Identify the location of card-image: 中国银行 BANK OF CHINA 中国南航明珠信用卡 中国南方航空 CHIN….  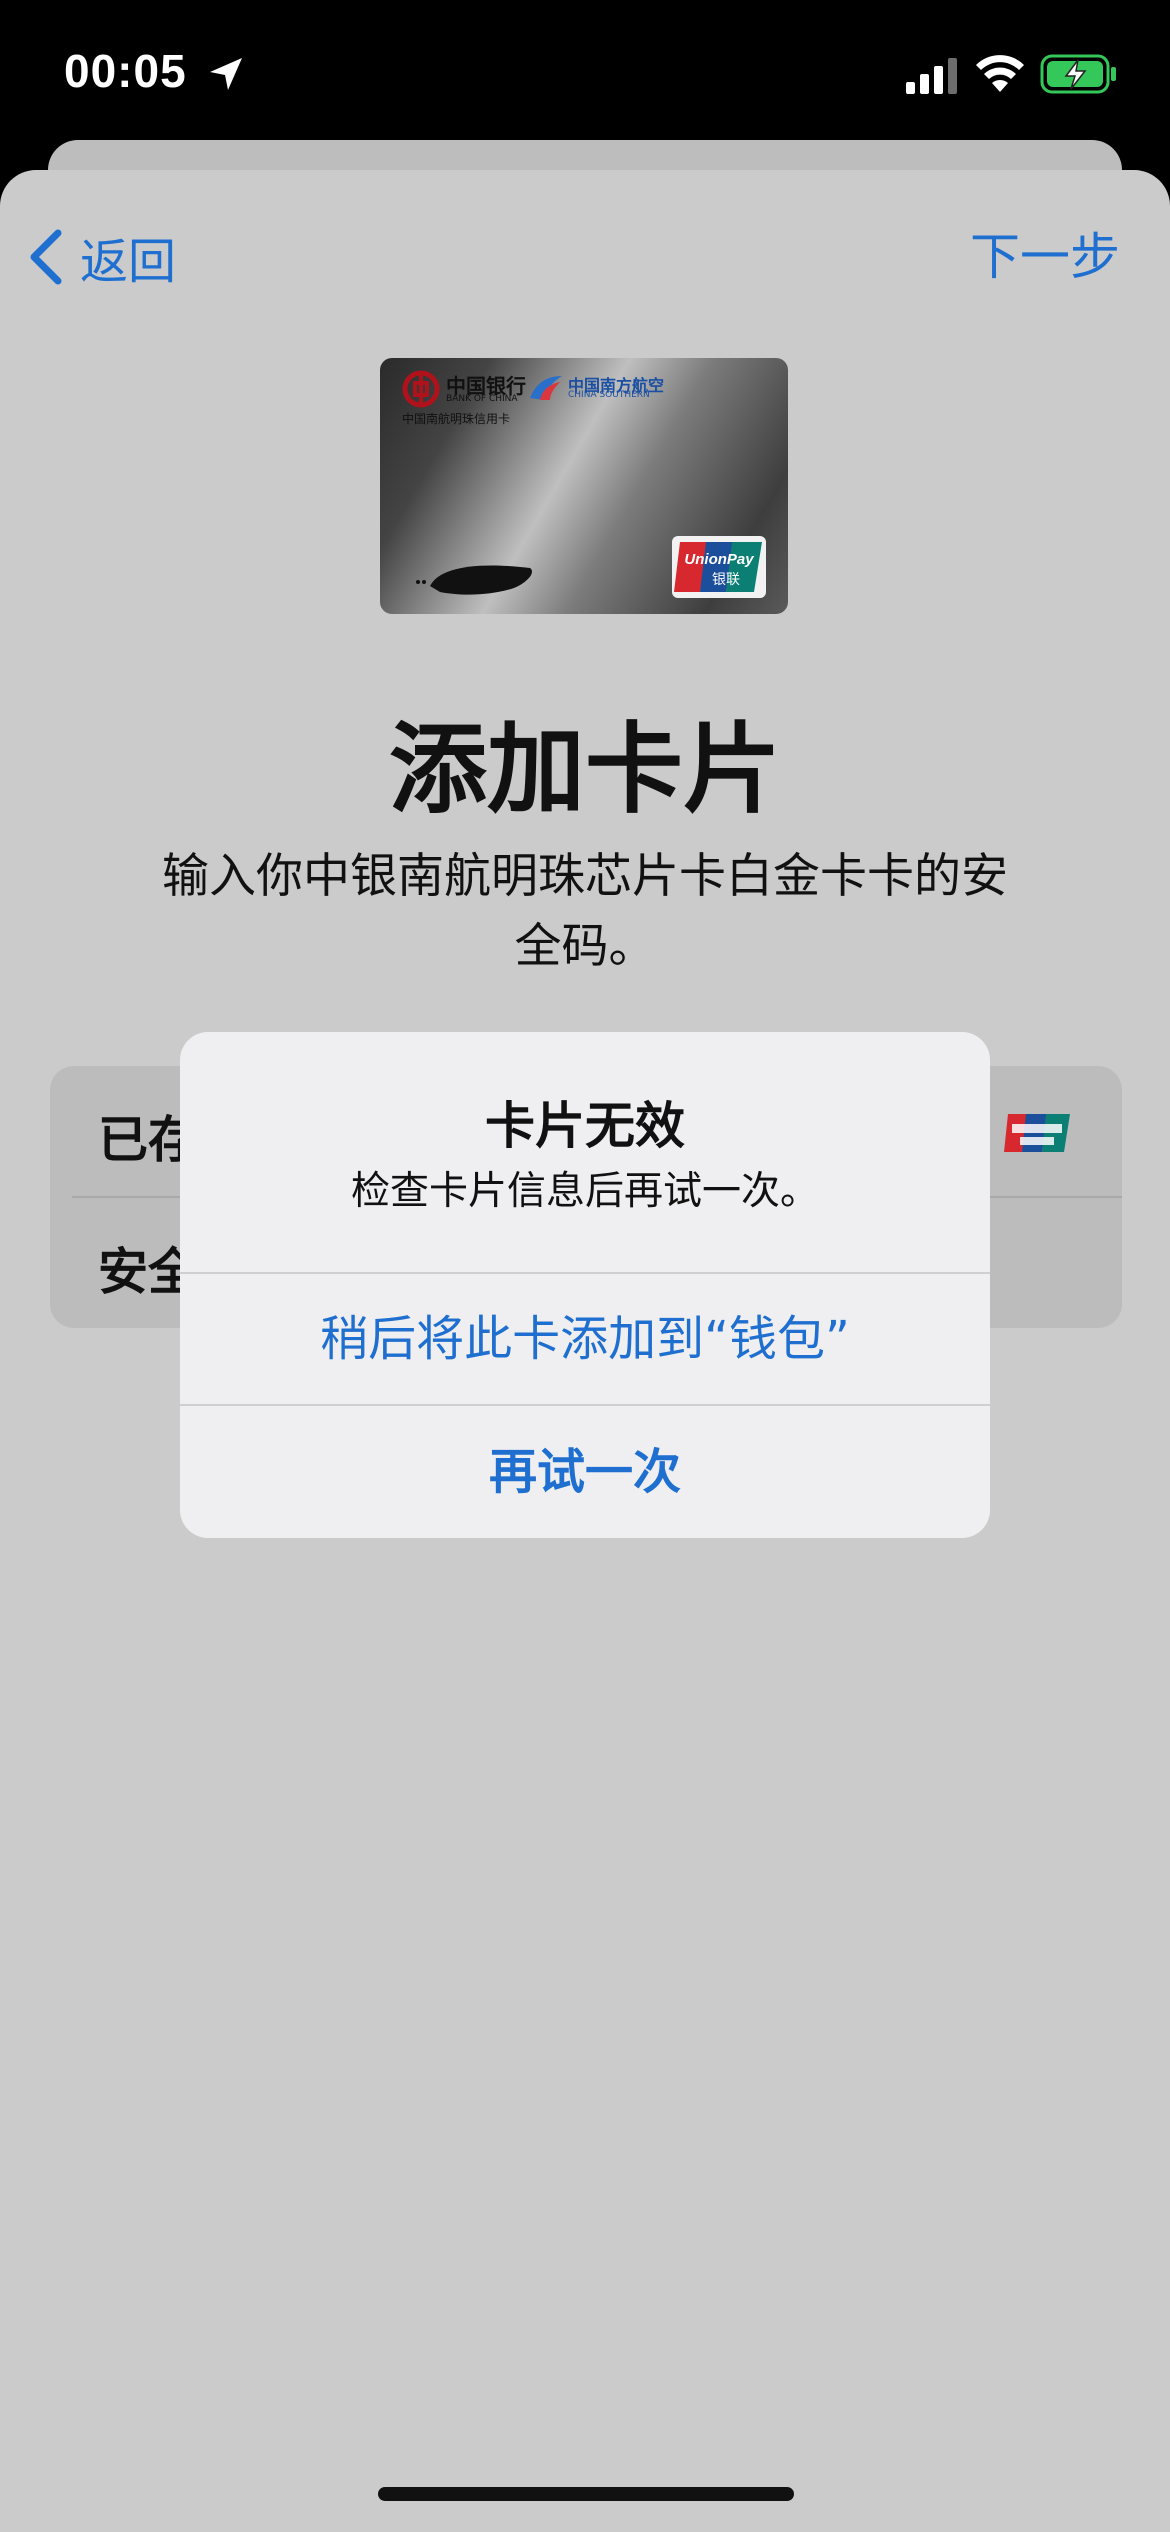
(584, 486).